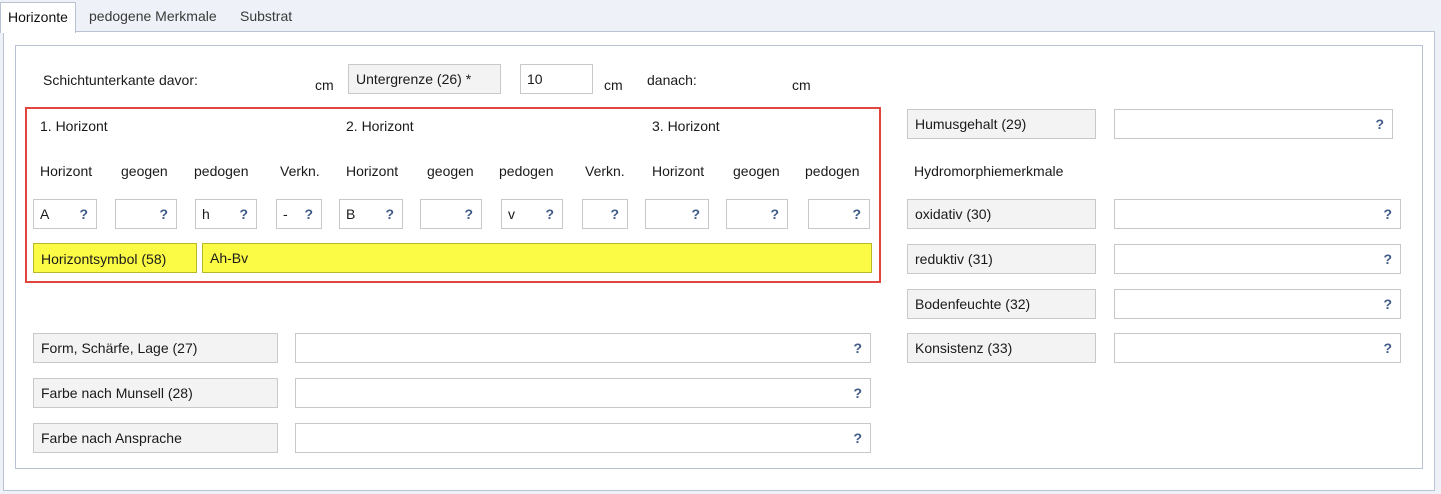  I want to click on horizont-2-input: B ?, so click(371, 214).